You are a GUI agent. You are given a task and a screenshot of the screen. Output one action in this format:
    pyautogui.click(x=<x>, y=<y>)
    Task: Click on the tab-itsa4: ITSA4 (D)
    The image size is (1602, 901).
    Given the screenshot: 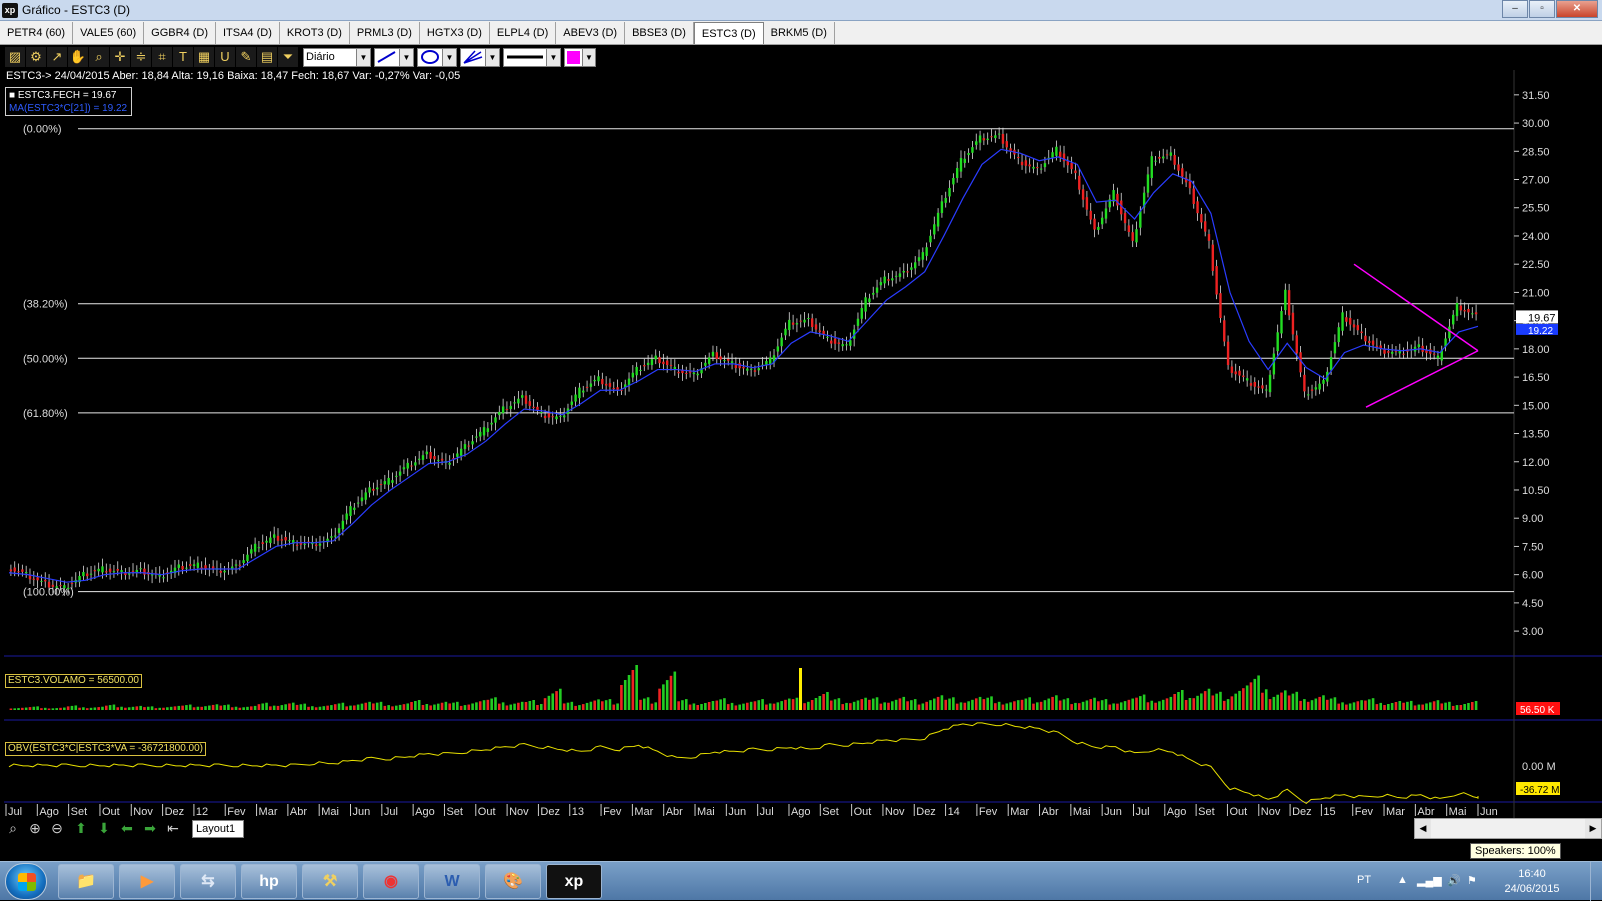 What is the action you would take?
    pyautogui.click(x=247, y=33)
    